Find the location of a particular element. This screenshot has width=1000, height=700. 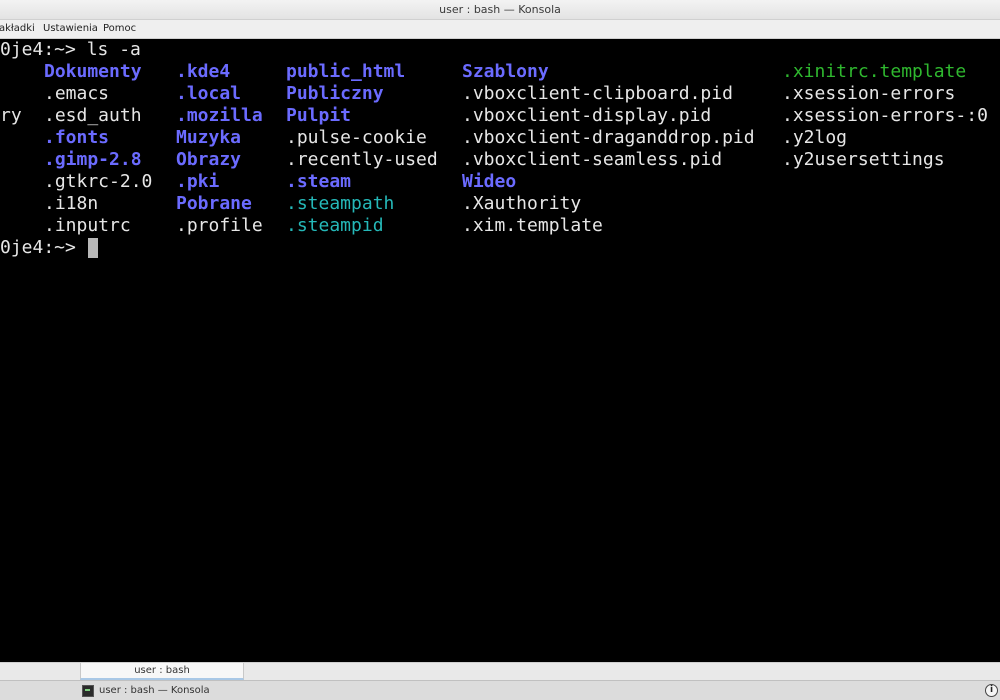

taskbar-item-konsole: user : bash — Konsola is located at coordinates (182, 691).